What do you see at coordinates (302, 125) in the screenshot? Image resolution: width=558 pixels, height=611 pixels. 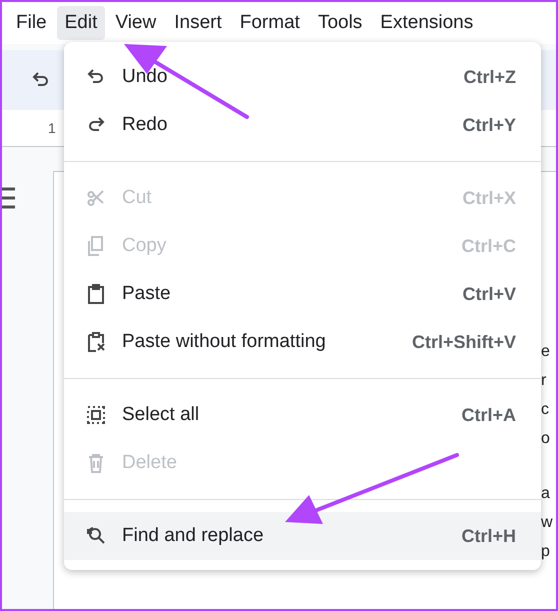 I see `menu-item: Redo Ctrl+Y` at bounding box center [302, 125].